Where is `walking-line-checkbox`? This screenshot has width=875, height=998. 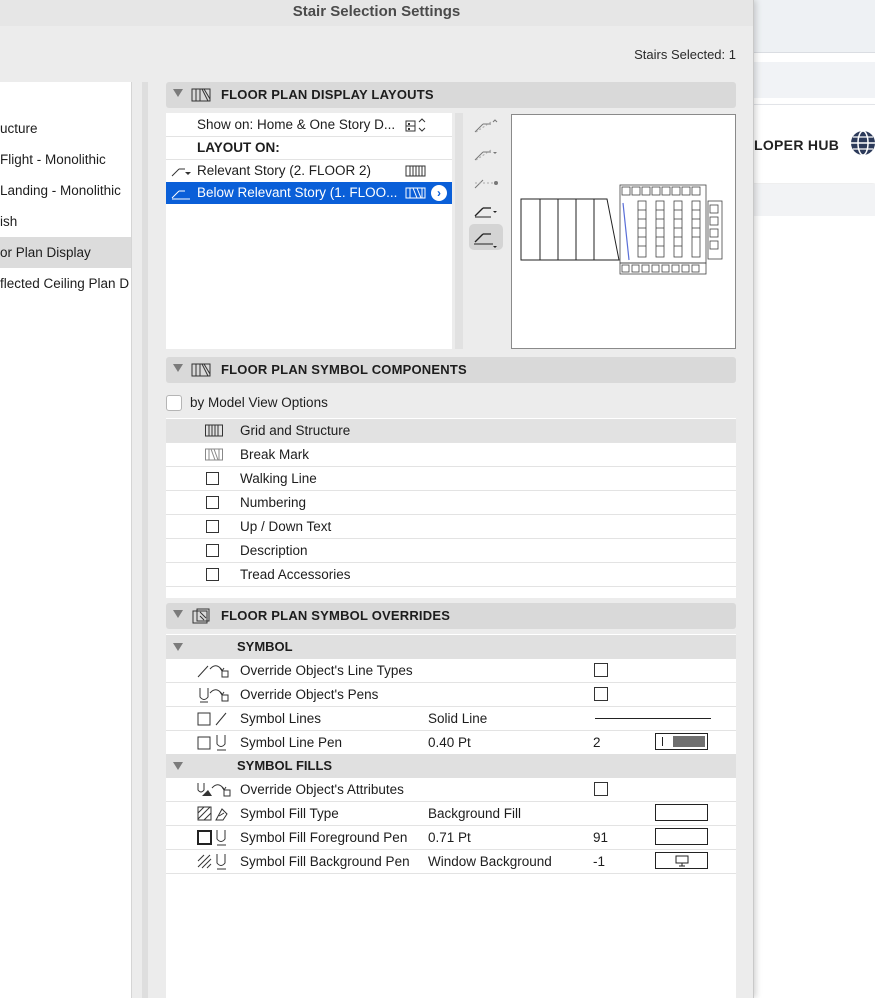
walking-line-checkbox is located at coordinates (212, 478).